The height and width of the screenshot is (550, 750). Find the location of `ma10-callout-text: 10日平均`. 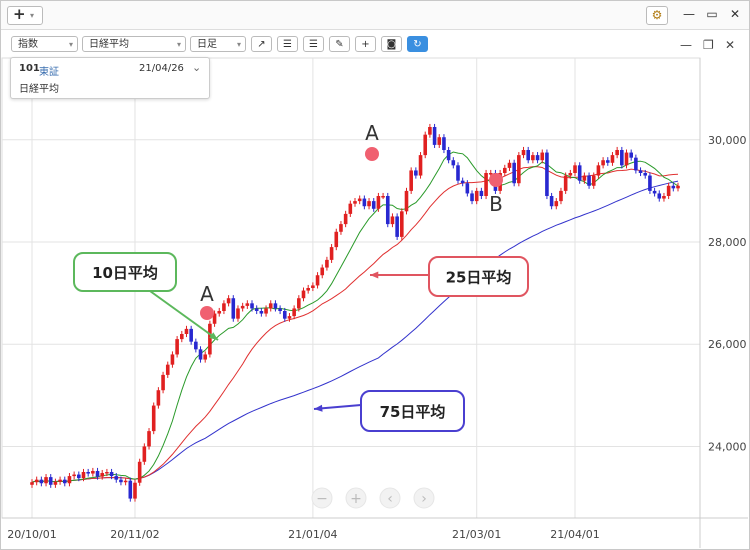

ma10-callout-text: 10日平均 is located at coordinates (125, 273).